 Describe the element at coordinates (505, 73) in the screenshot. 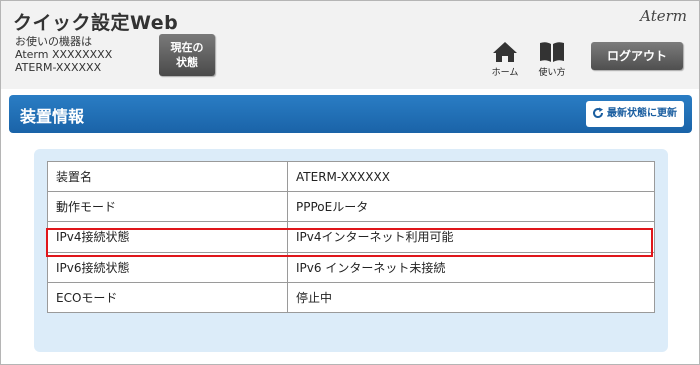

I see `nav-home-label: ホーム` at that location.